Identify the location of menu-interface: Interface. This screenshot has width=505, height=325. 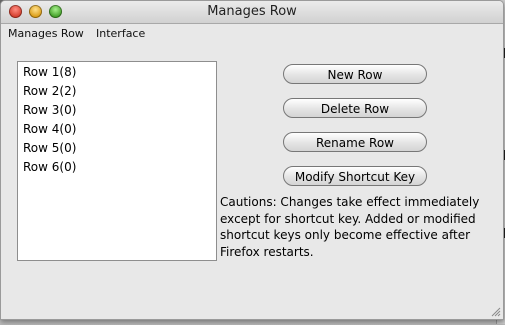
(120, 33).